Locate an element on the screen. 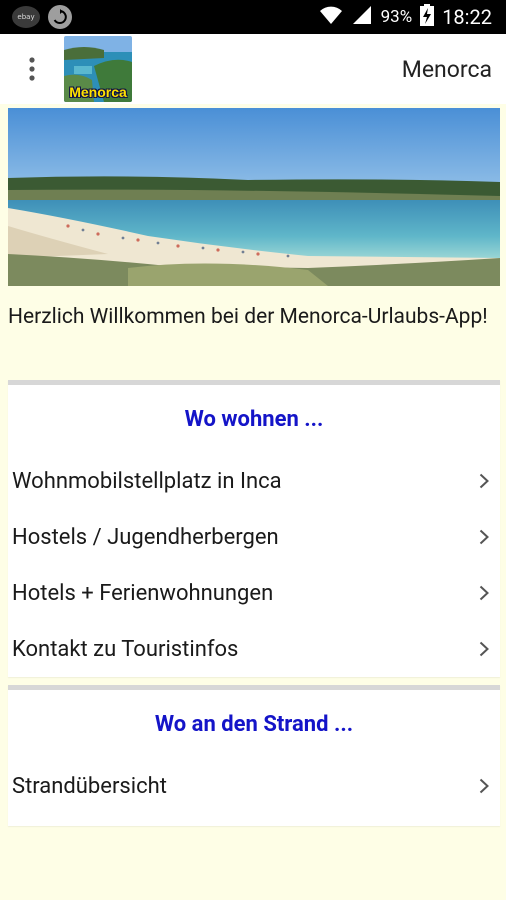 Image resolution: width=506 pixels, height=900 pixels. list-item: Strandübersicht is located at coordinates (254, 786).